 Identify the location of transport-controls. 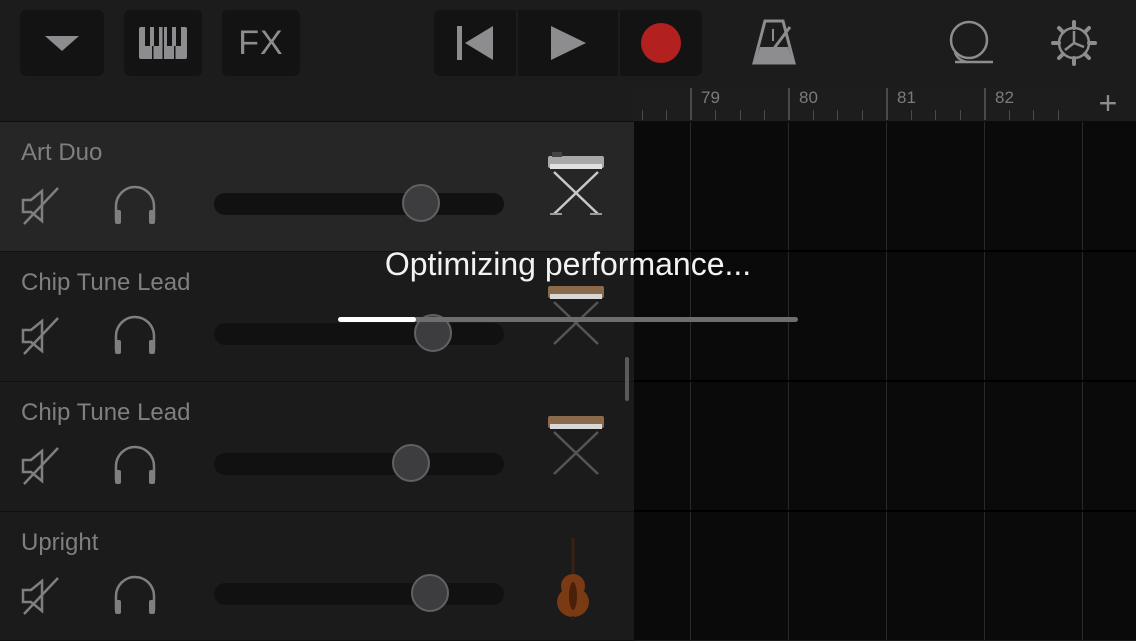
(568, 43).